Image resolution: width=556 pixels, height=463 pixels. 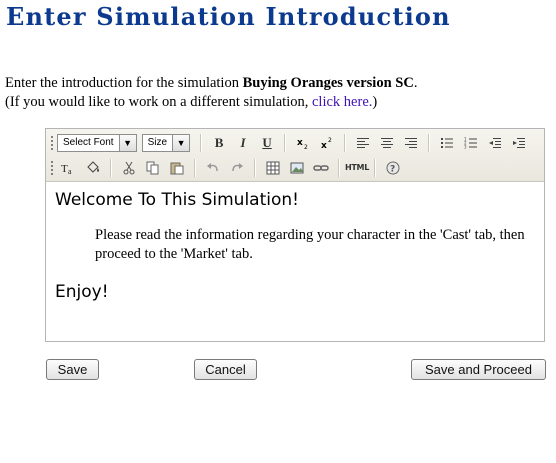 I want to click on subscript-button: x2, so click(x=303, y=143).